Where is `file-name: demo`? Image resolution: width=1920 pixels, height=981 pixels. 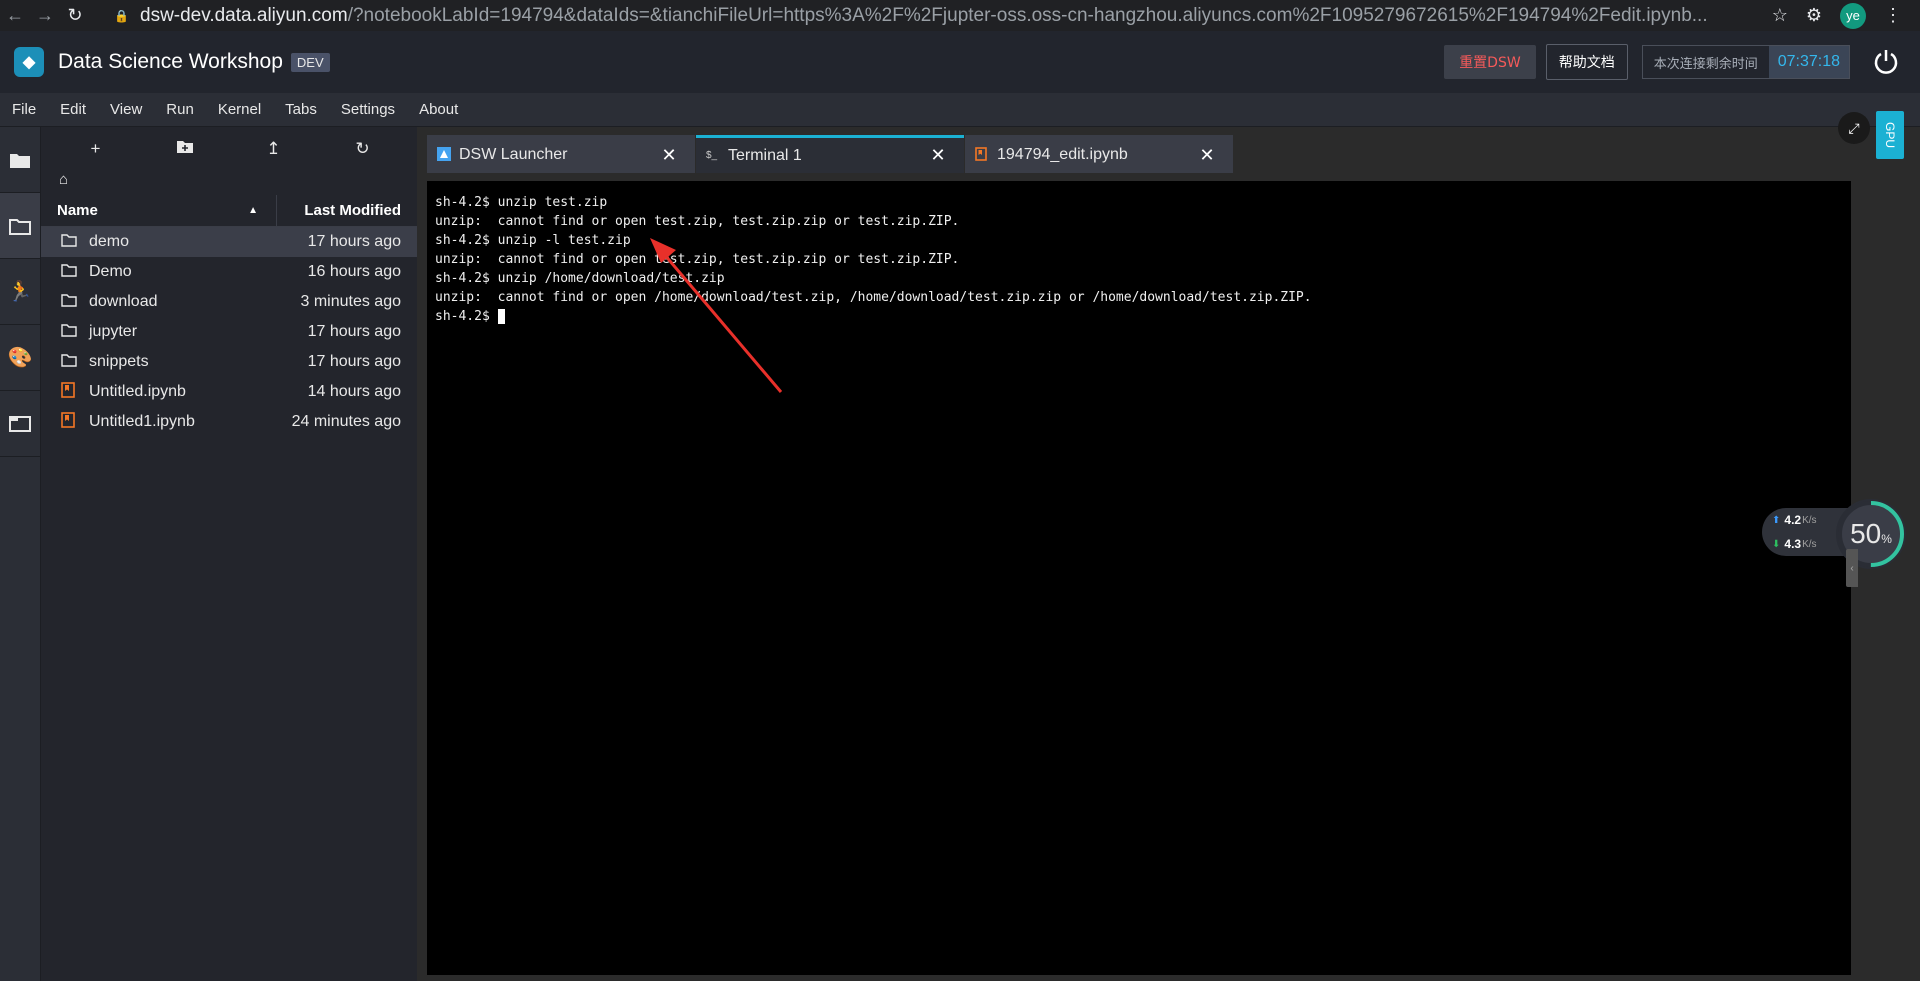 file-name: demo is located at coordinates (109, 241).